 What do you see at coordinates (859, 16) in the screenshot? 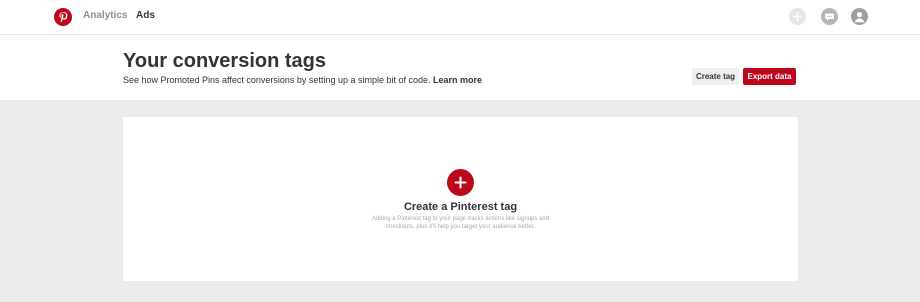
I see `profile-icon` at bounding box center [859, 16].